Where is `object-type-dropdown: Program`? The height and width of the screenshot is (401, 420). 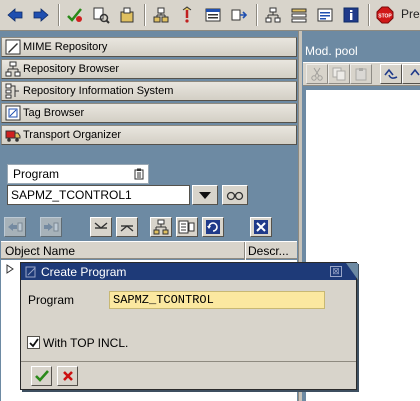
object-type-dropdown: Program is located at coordinates (78, 174).